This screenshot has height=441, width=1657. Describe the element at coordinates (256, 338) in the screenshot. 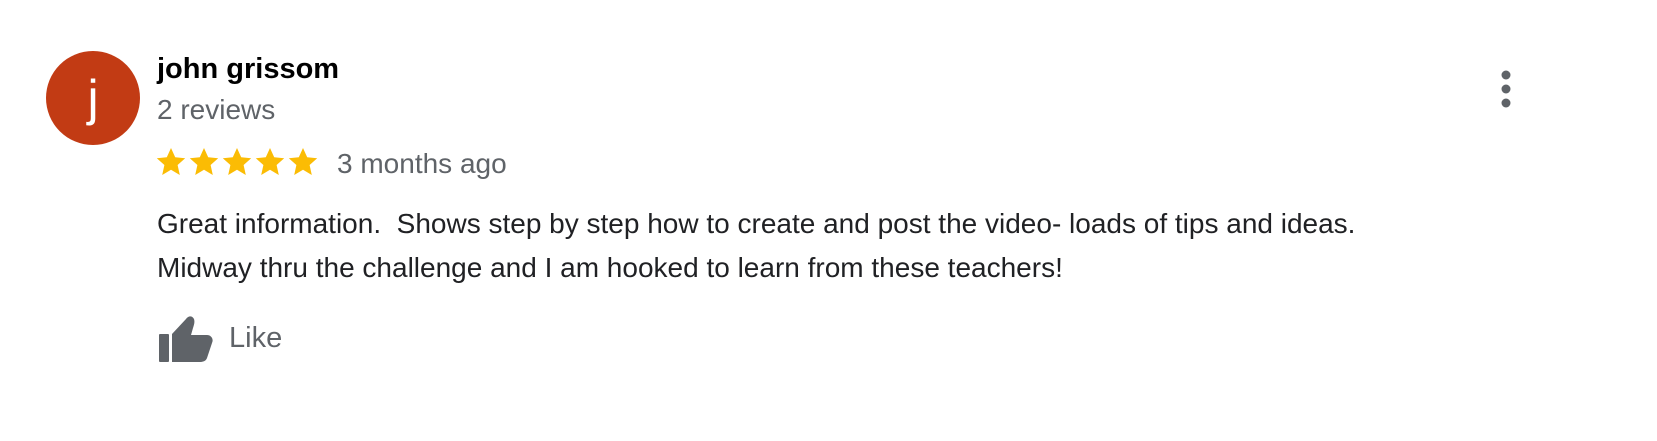

I see `like-label: Like` at that location.